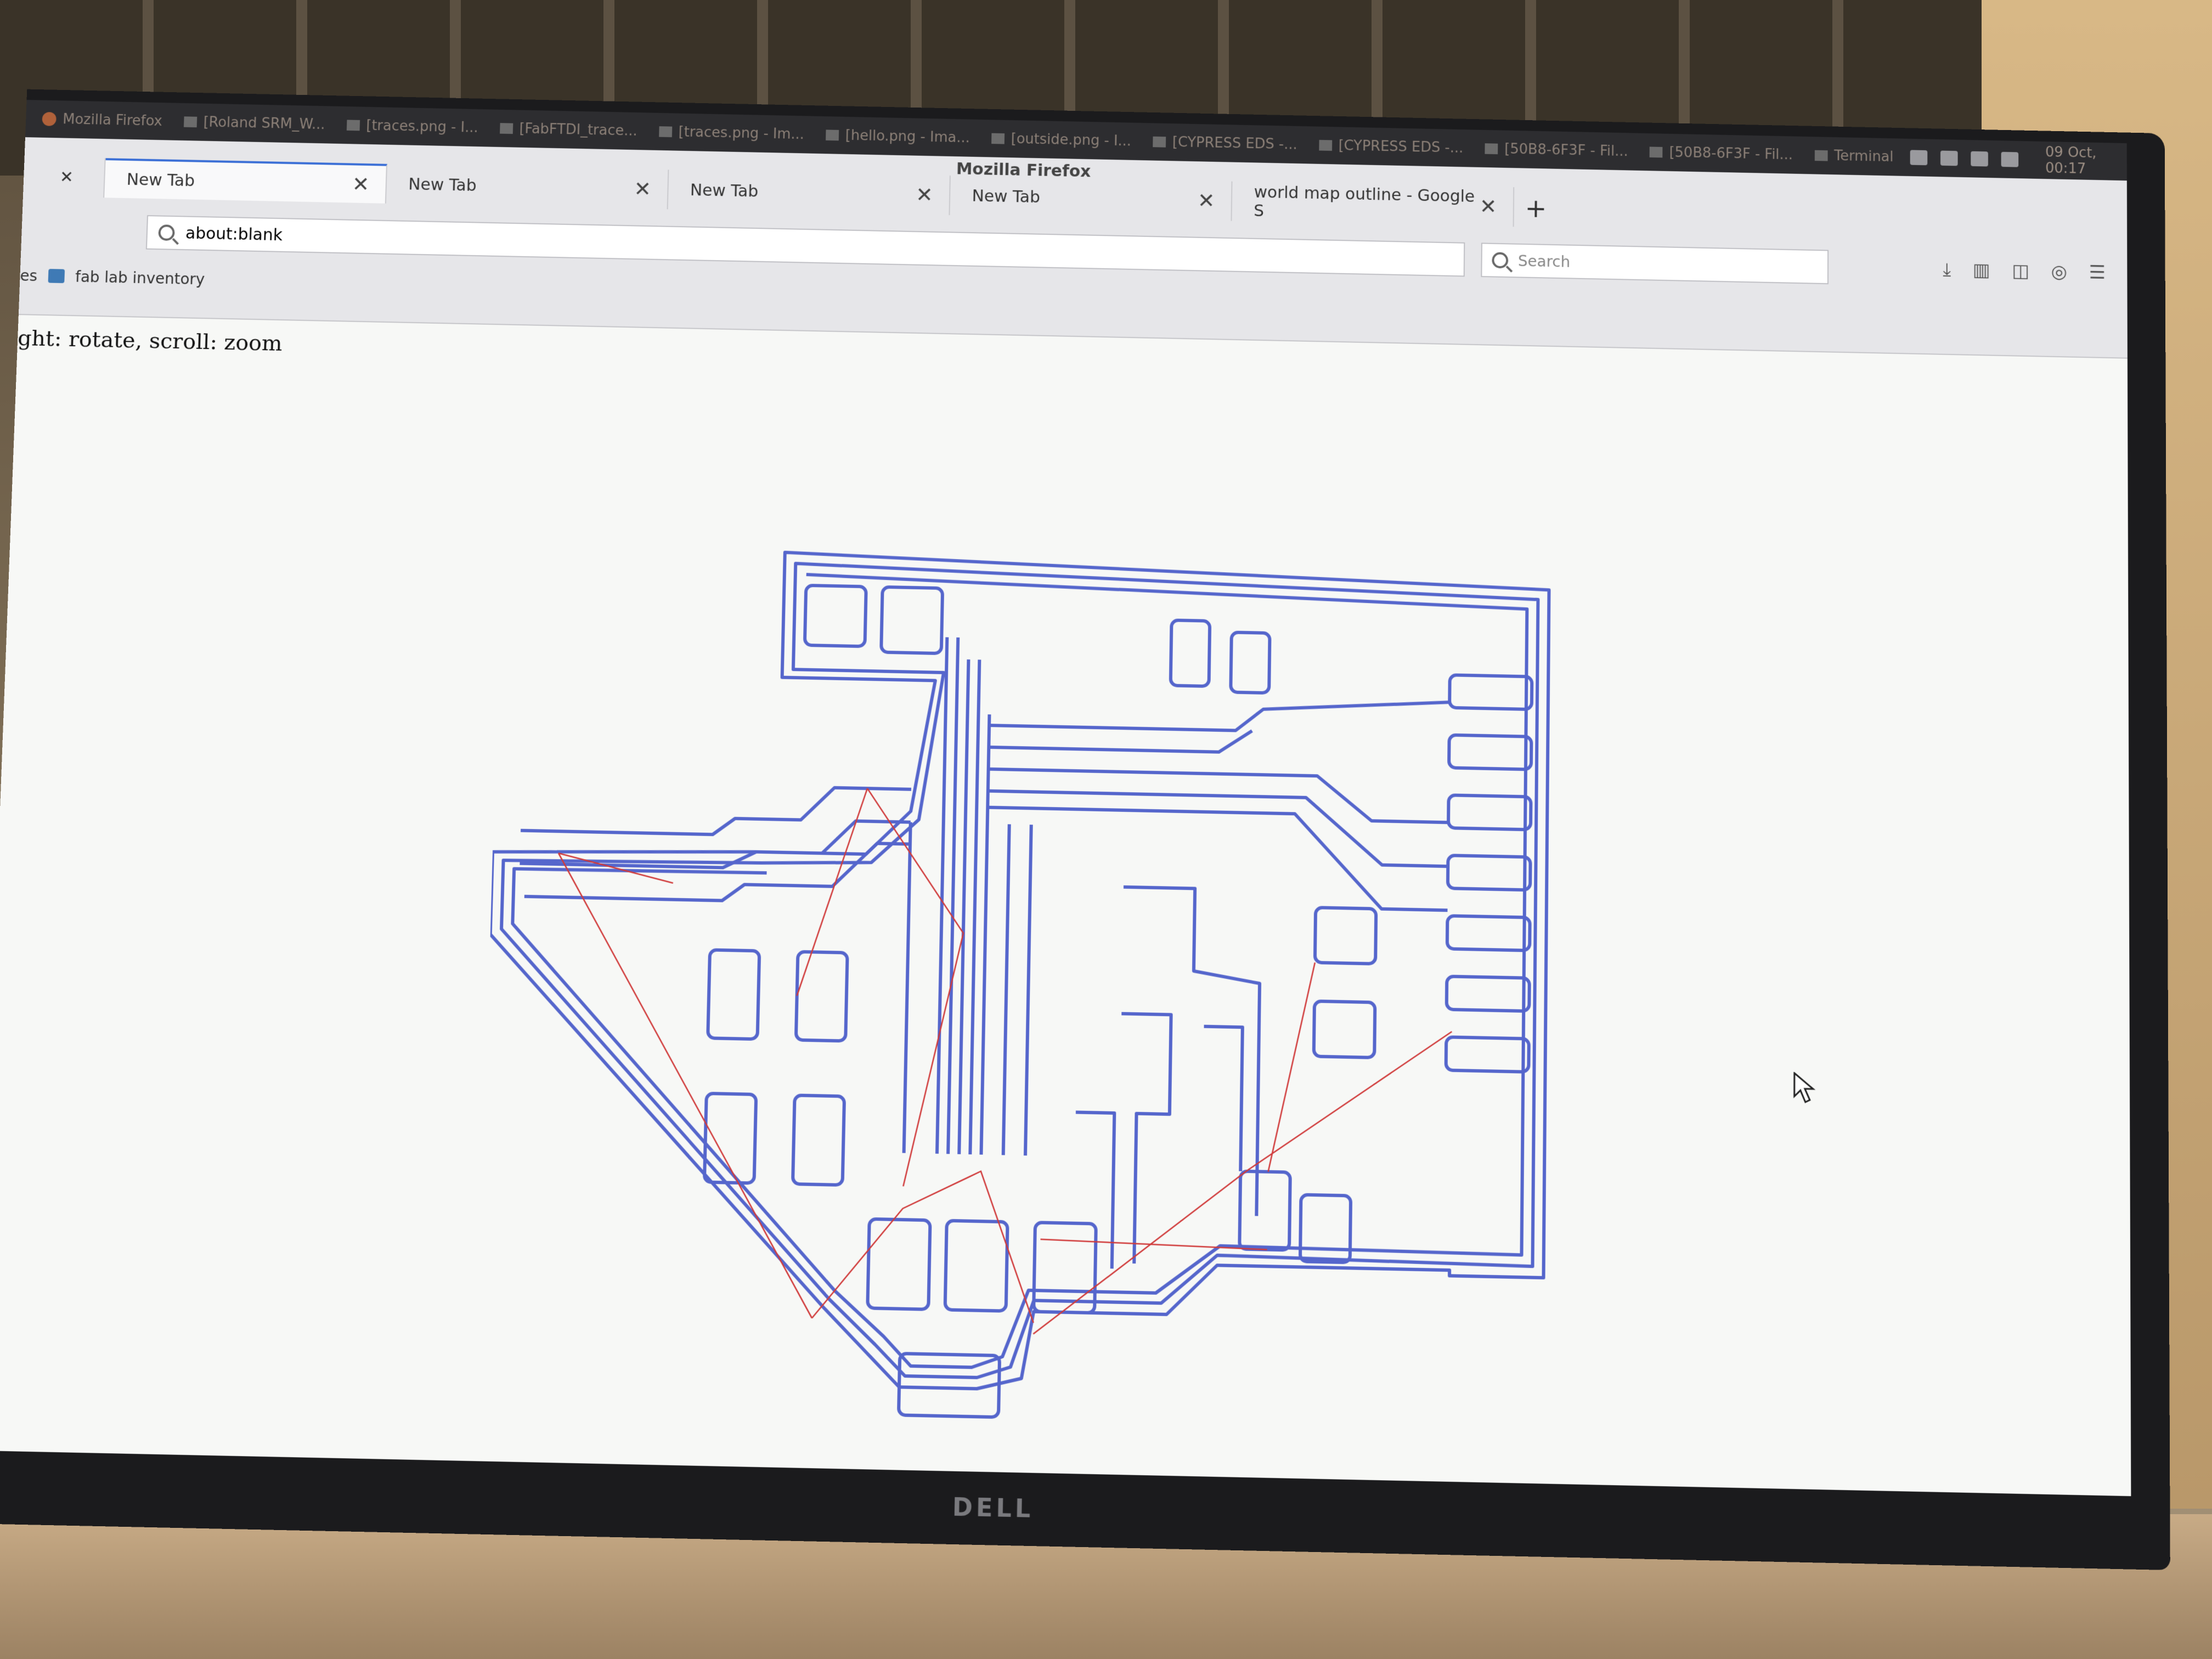  Describe the element at coordinates (2059, 272) in the screenshot. I see `sync-icon: ◎` at that location.